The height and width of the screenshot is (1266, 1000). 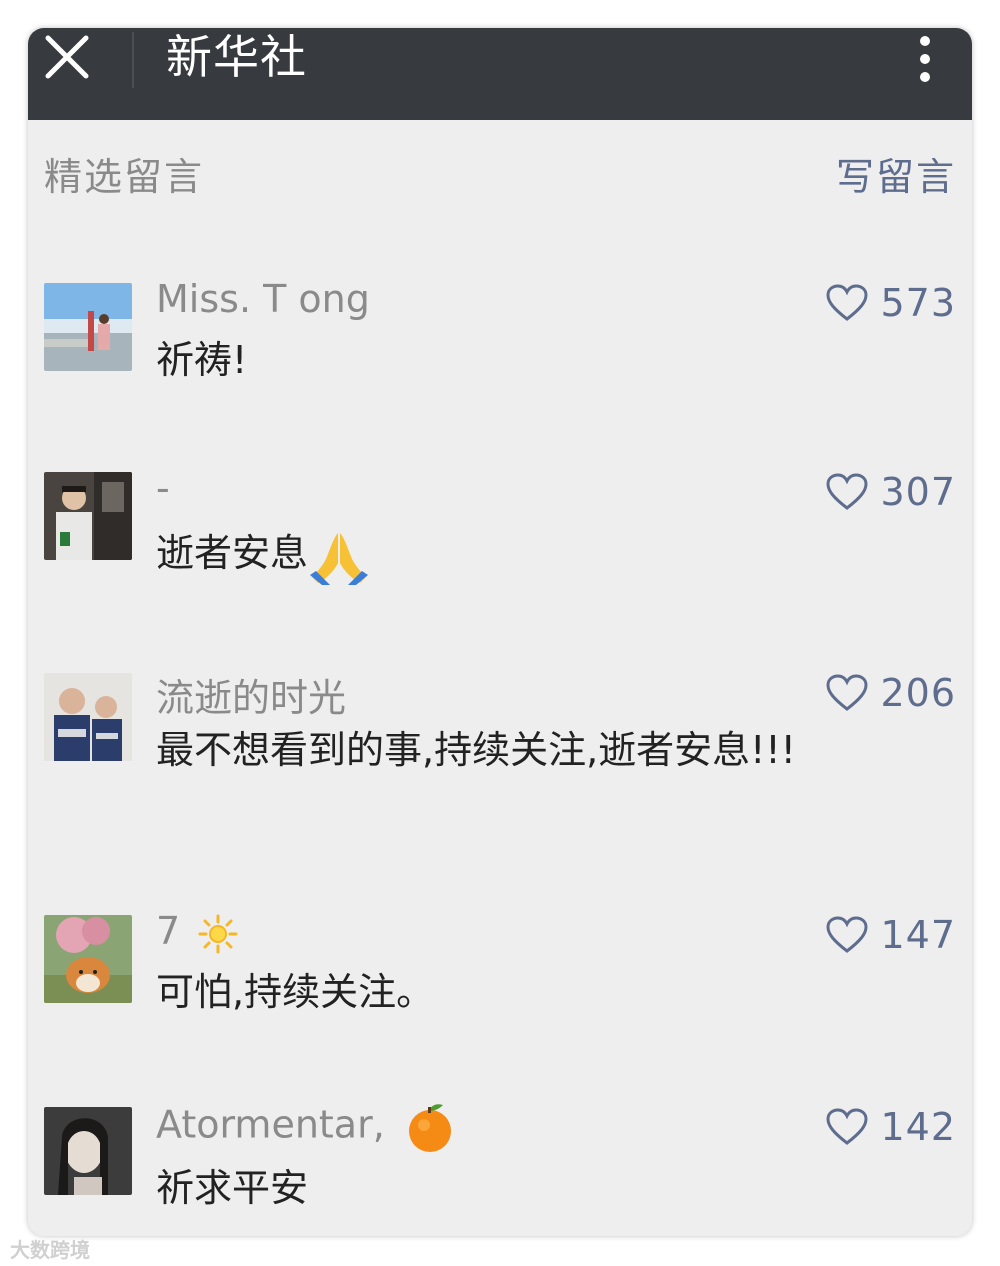 I want to click on comment-nickname: 流逝的时光, so click(x=251, y=694).